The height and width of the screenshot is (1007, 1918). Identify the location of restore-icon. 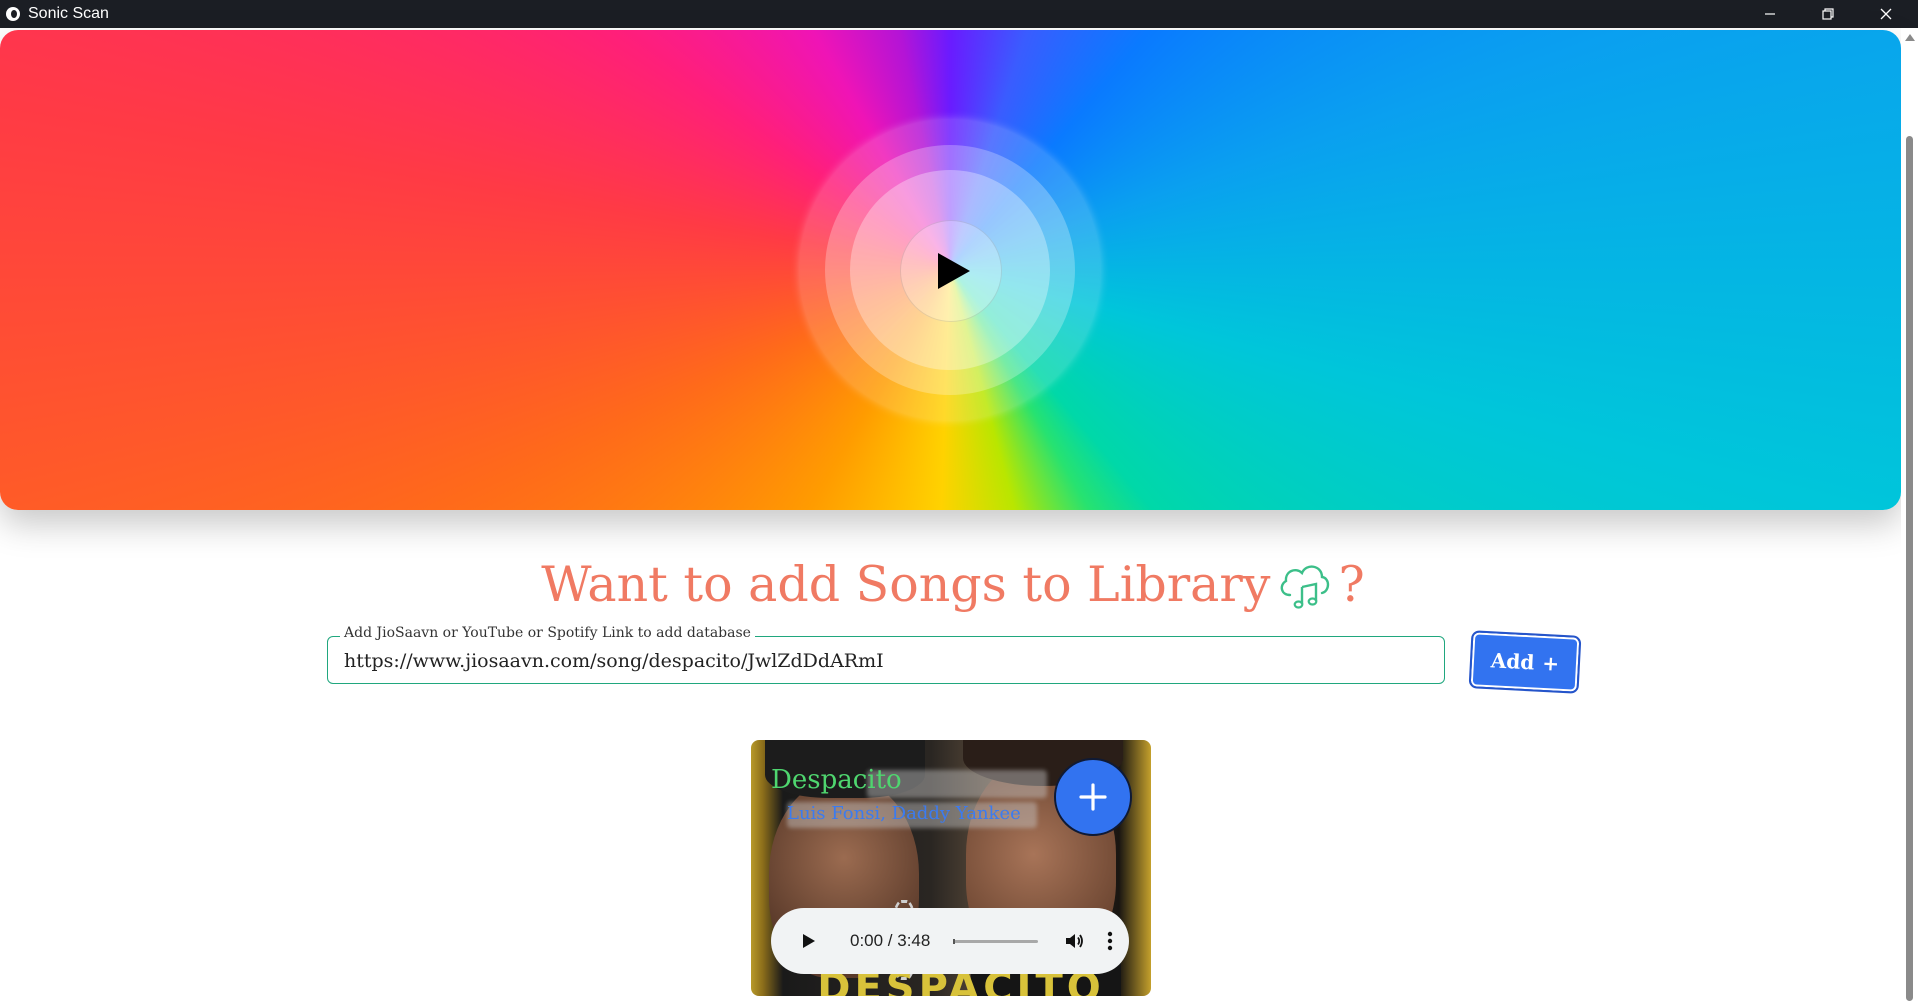
(1828, 14).